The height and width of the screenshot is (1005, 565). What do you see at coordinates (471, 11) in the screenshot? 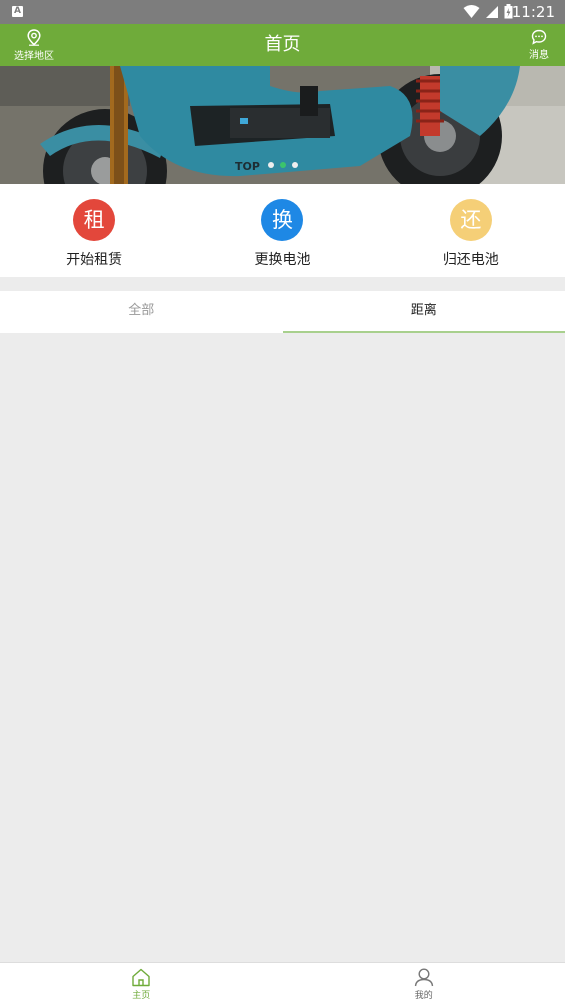
I see `wifi-icon` at bounding box center [471, 11].